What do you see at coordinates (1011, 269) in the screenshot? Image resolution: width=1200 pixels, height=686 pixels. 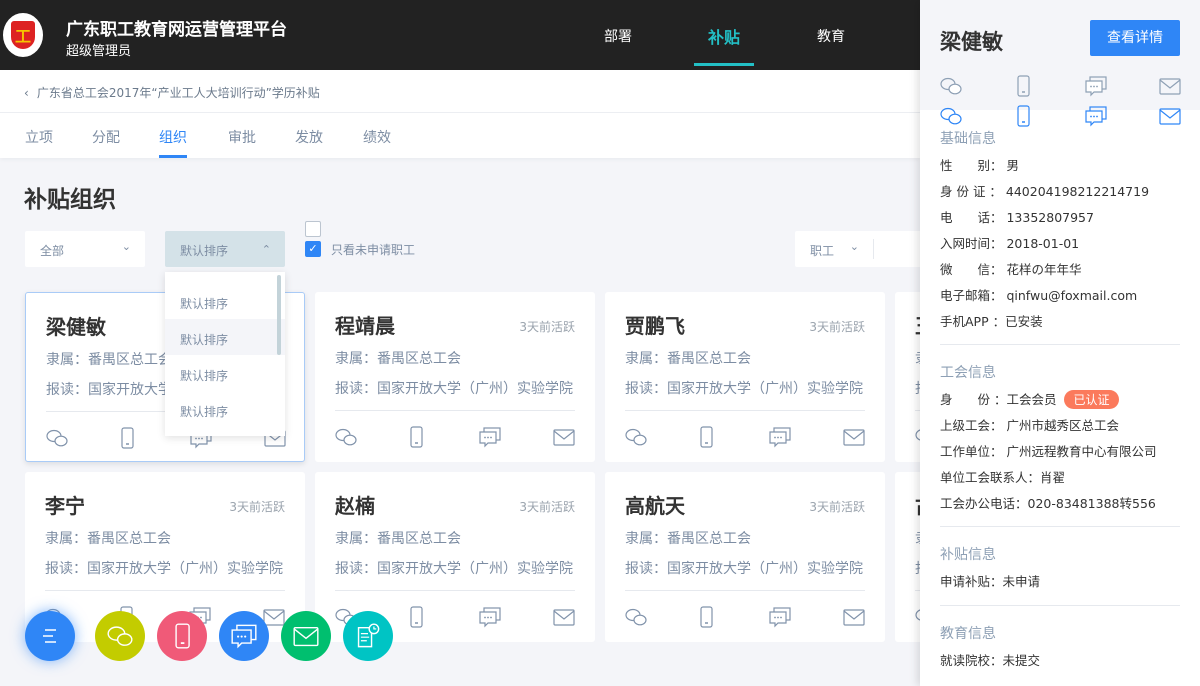 I see `basic-info-row: 微 信： 花样の年年华` at bounding box center [1011, 269].